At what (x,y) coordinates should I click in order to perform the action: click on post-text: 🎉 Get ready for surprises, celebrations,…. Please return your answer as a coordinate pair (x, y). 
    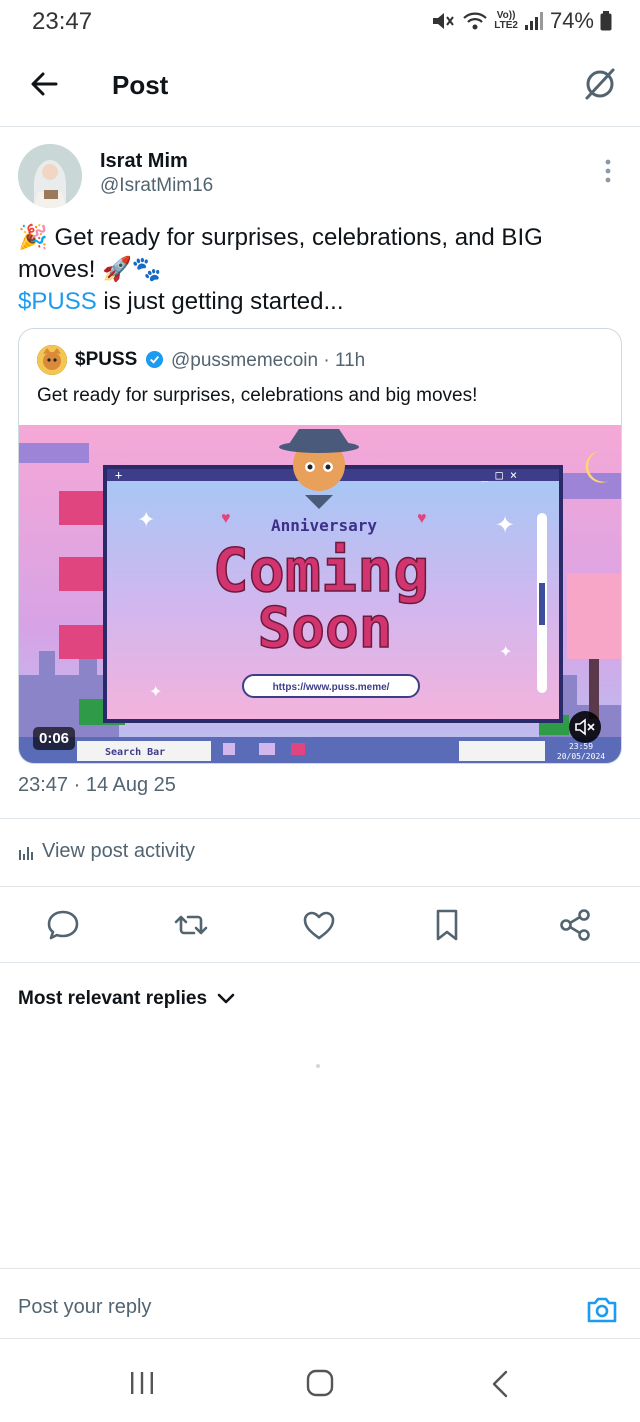
    Looking at the image, I should click on (318, 270).